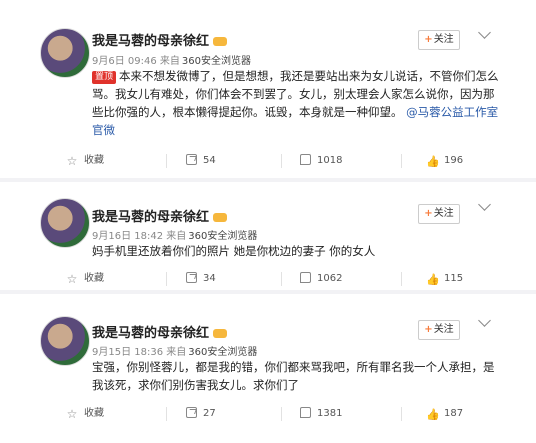  Describe the element at coordinates (201, 414) in the screenshot. I see `forward-button: 27` at that location.